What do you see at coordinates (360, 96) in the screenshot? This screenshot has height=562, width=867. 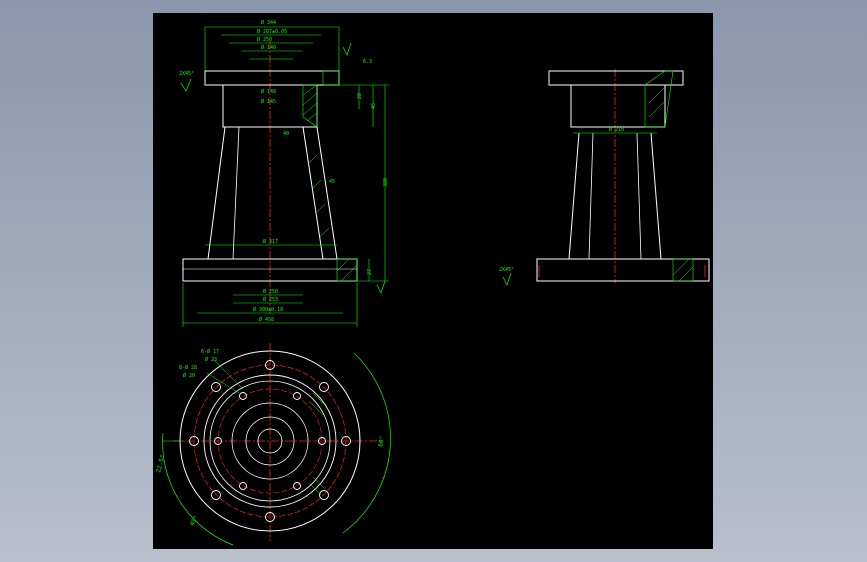 I see `dim-height-b: 28` at bounding box center [360, 96].